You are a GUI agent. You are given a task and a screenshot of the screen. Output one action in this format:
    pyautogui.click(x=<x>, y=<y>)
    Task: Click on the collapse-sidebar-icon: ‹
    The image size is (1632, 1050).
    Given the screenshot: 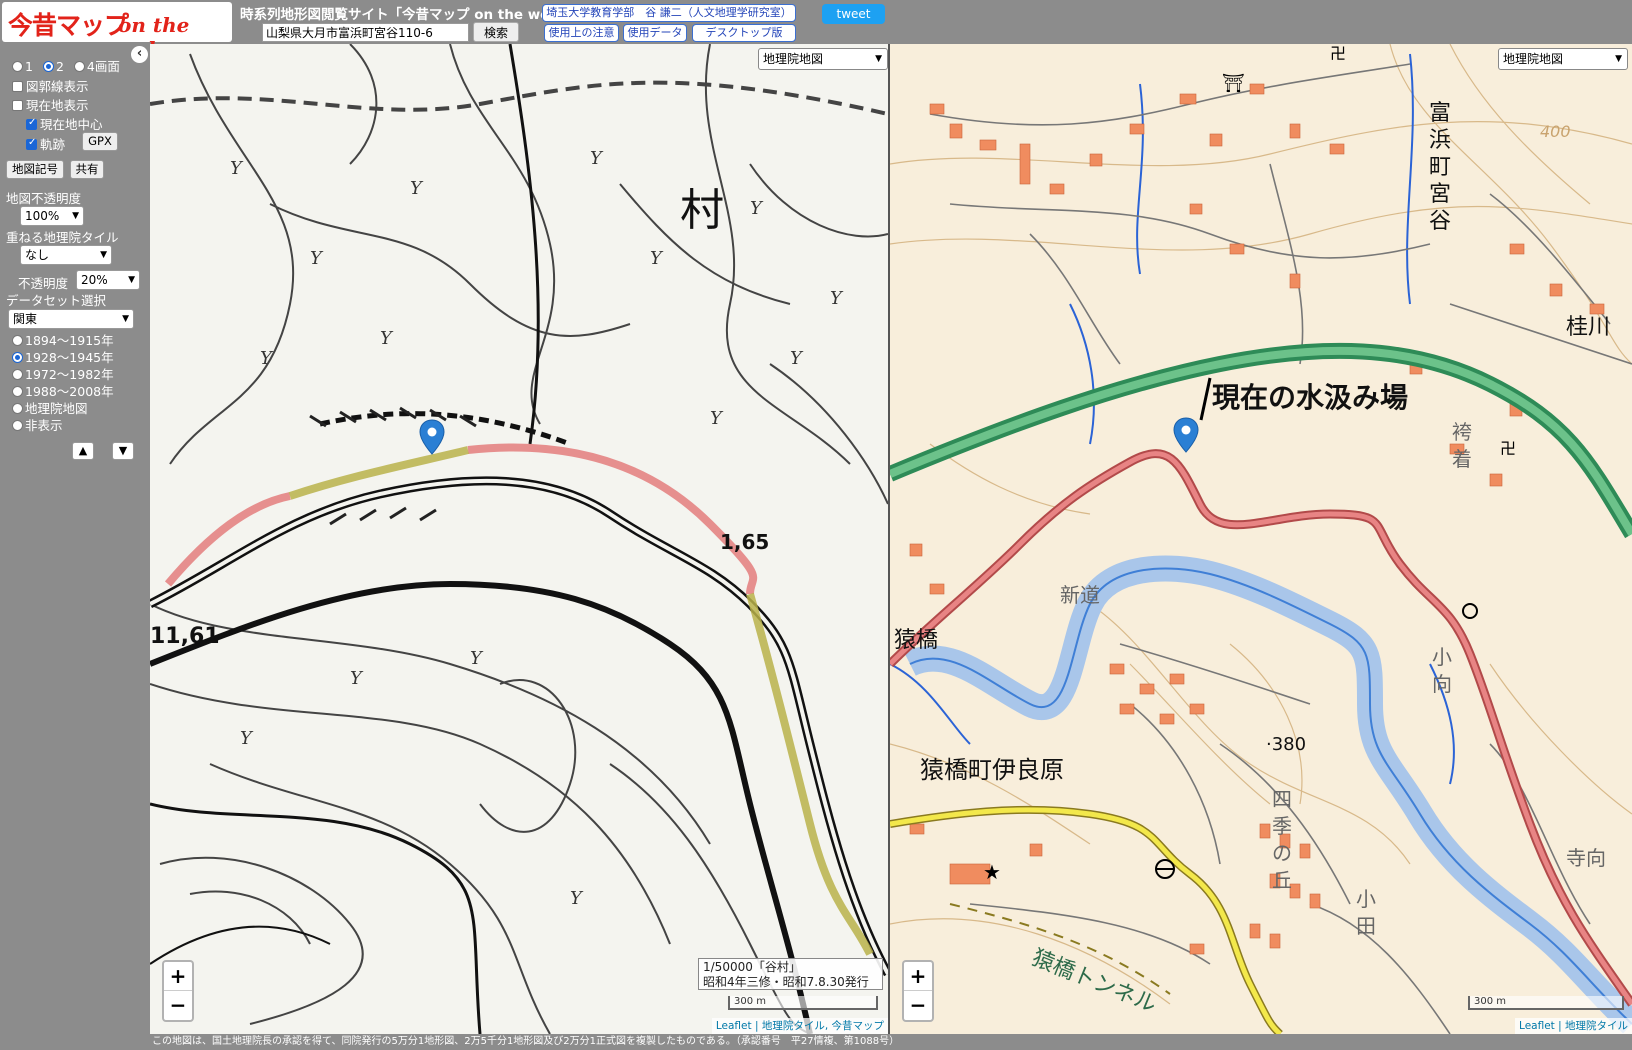 What is the action you would take?
    pyautogui.click(x=139, y=54)
    